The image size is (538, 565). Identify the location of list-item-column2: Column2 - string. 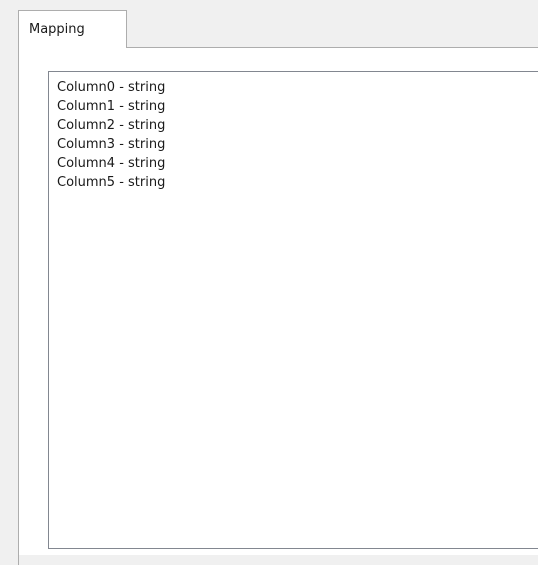
(297, 125).